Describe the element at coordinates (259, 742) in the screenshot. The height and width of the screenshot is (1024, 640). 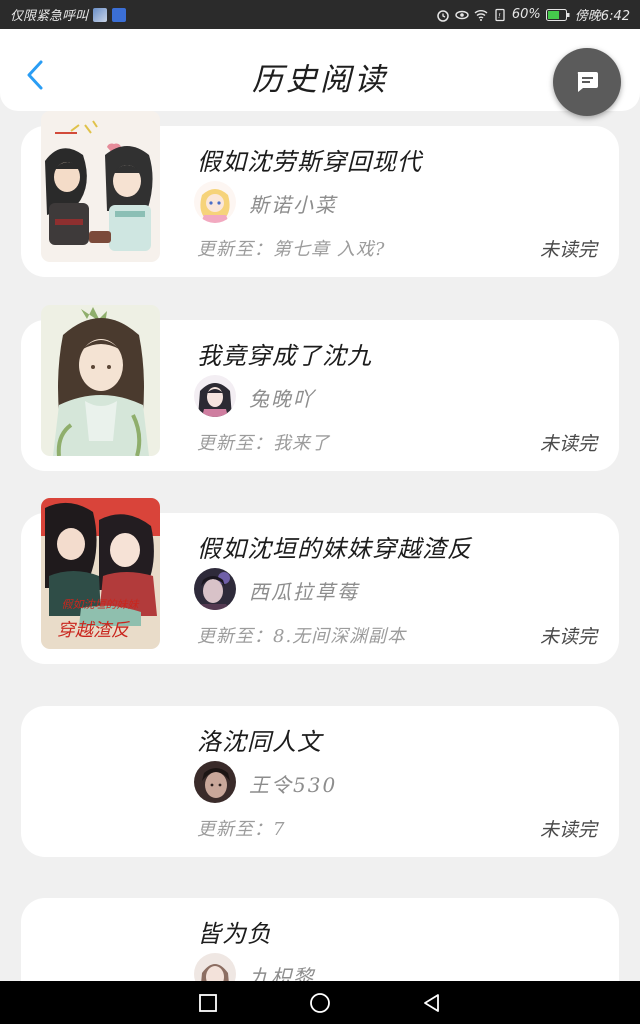
I see `book-title: 洛沈同人文` at that location.